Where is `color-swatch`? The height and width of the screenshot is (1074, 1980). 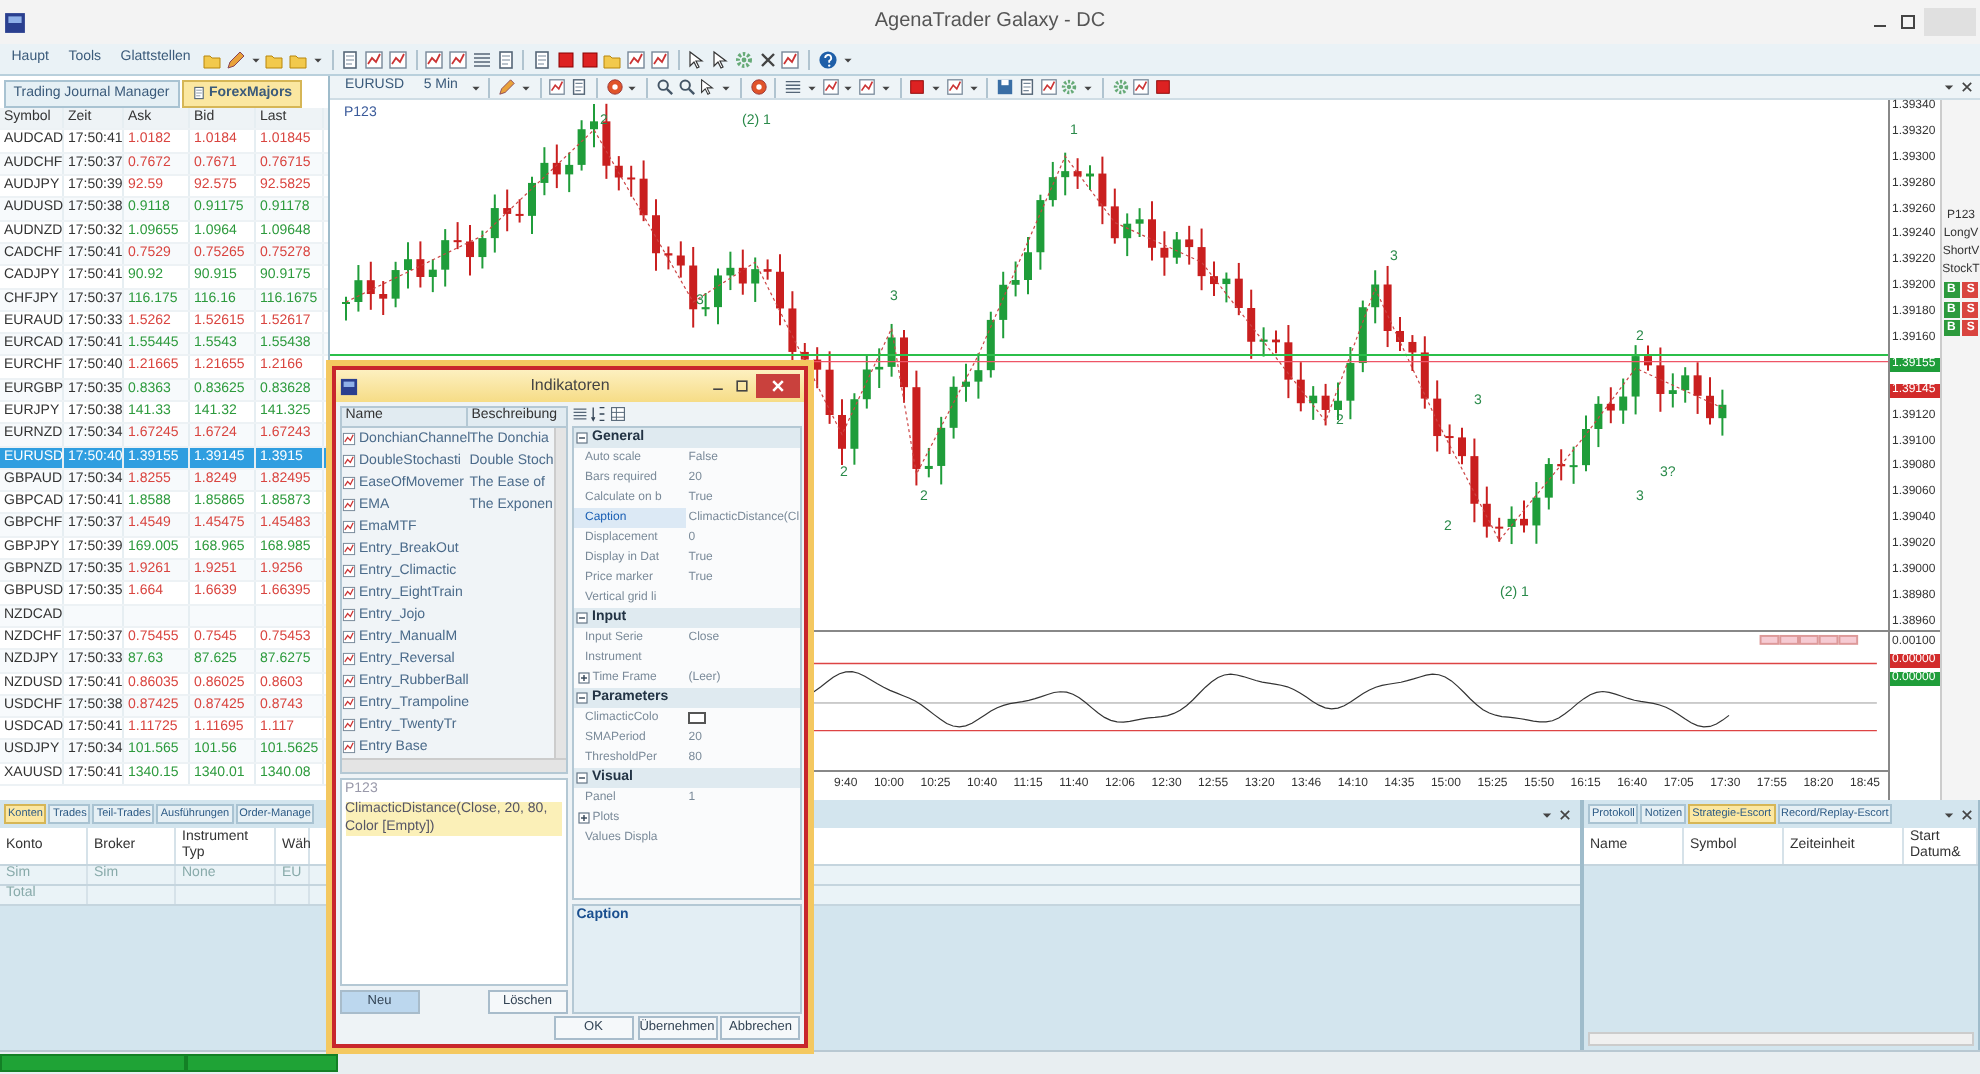
color-swatch is located at coordinates (697, 717).